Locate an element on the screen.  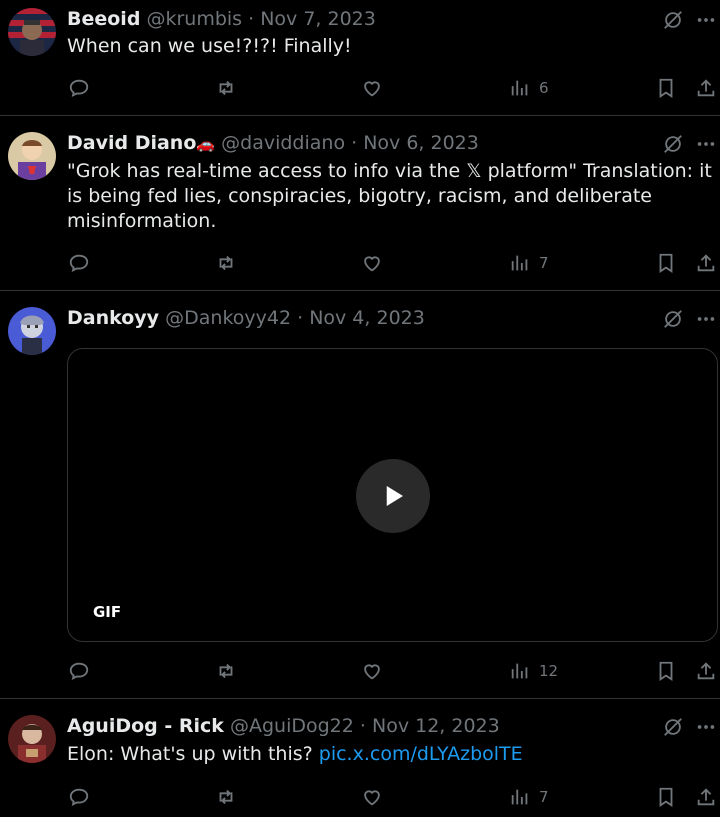
views-button: 7 is located at coordinates (529, 797).